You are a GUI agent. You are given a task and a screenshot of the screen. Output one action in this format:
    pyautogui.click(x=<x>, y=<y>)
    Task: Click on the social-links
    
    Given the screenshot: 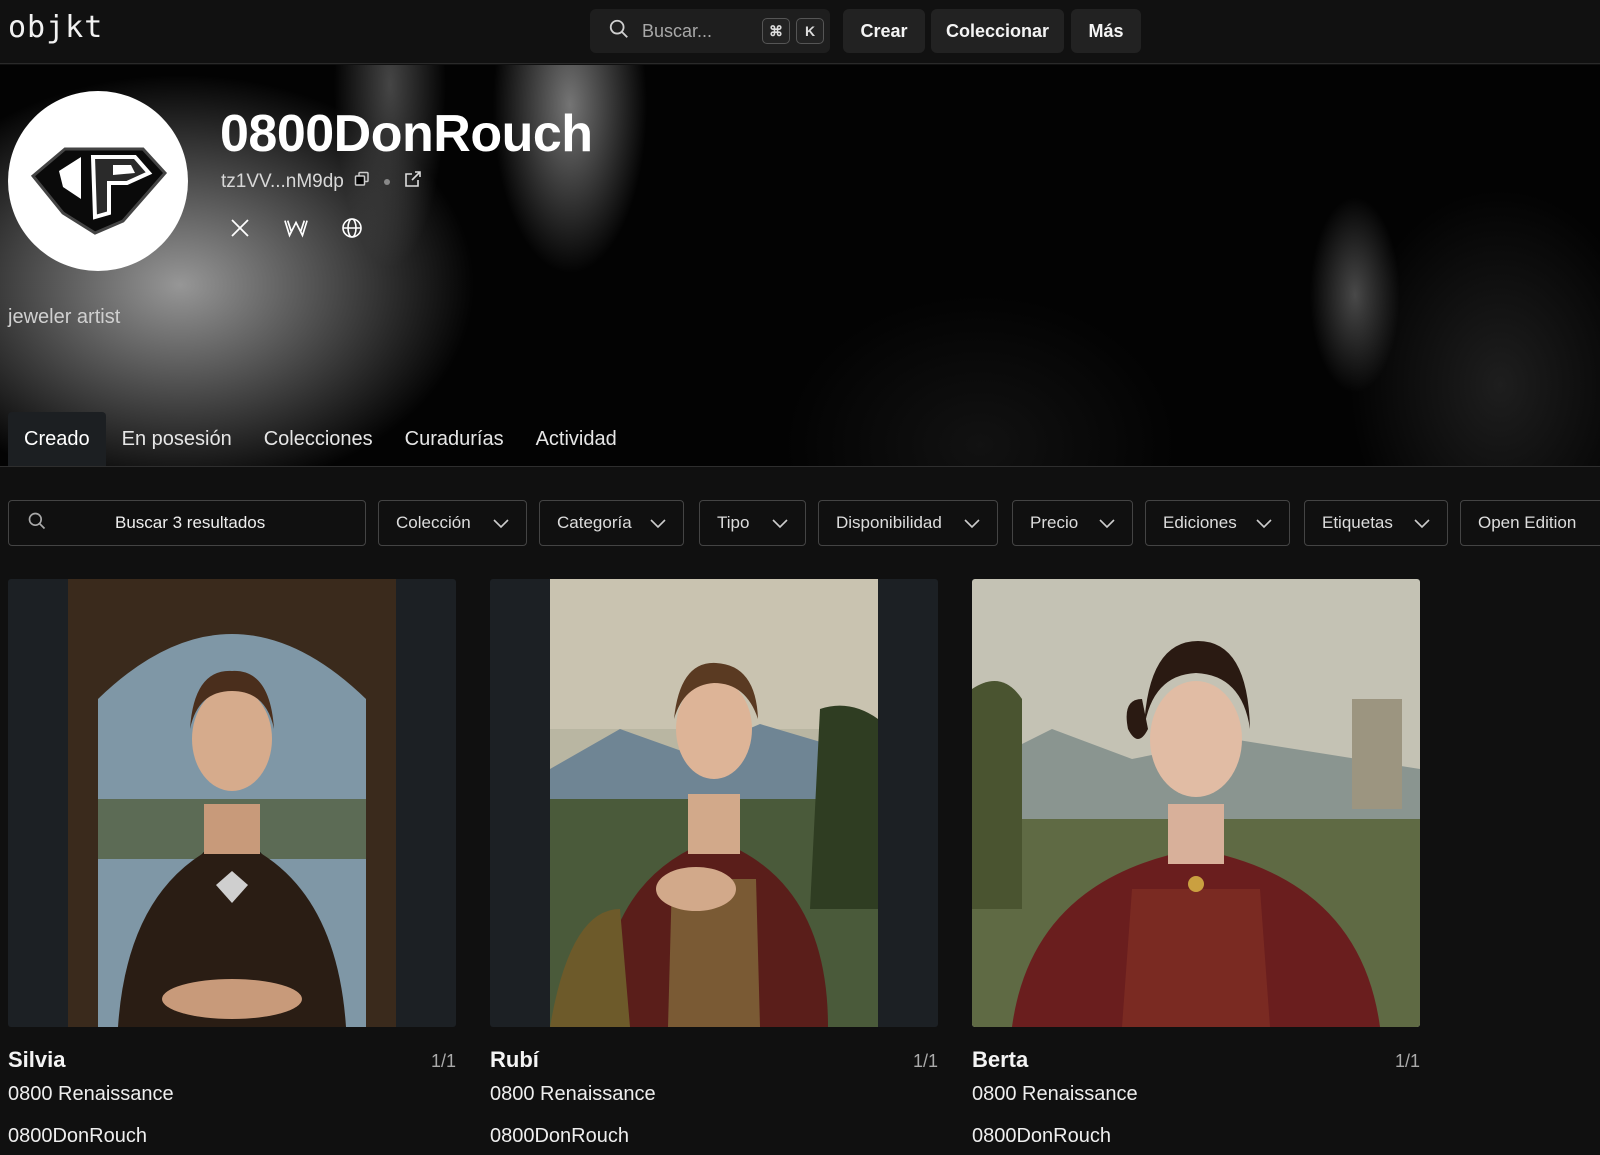 What is the action you would take?
    pyautogui.click(x=296, y=228)
    